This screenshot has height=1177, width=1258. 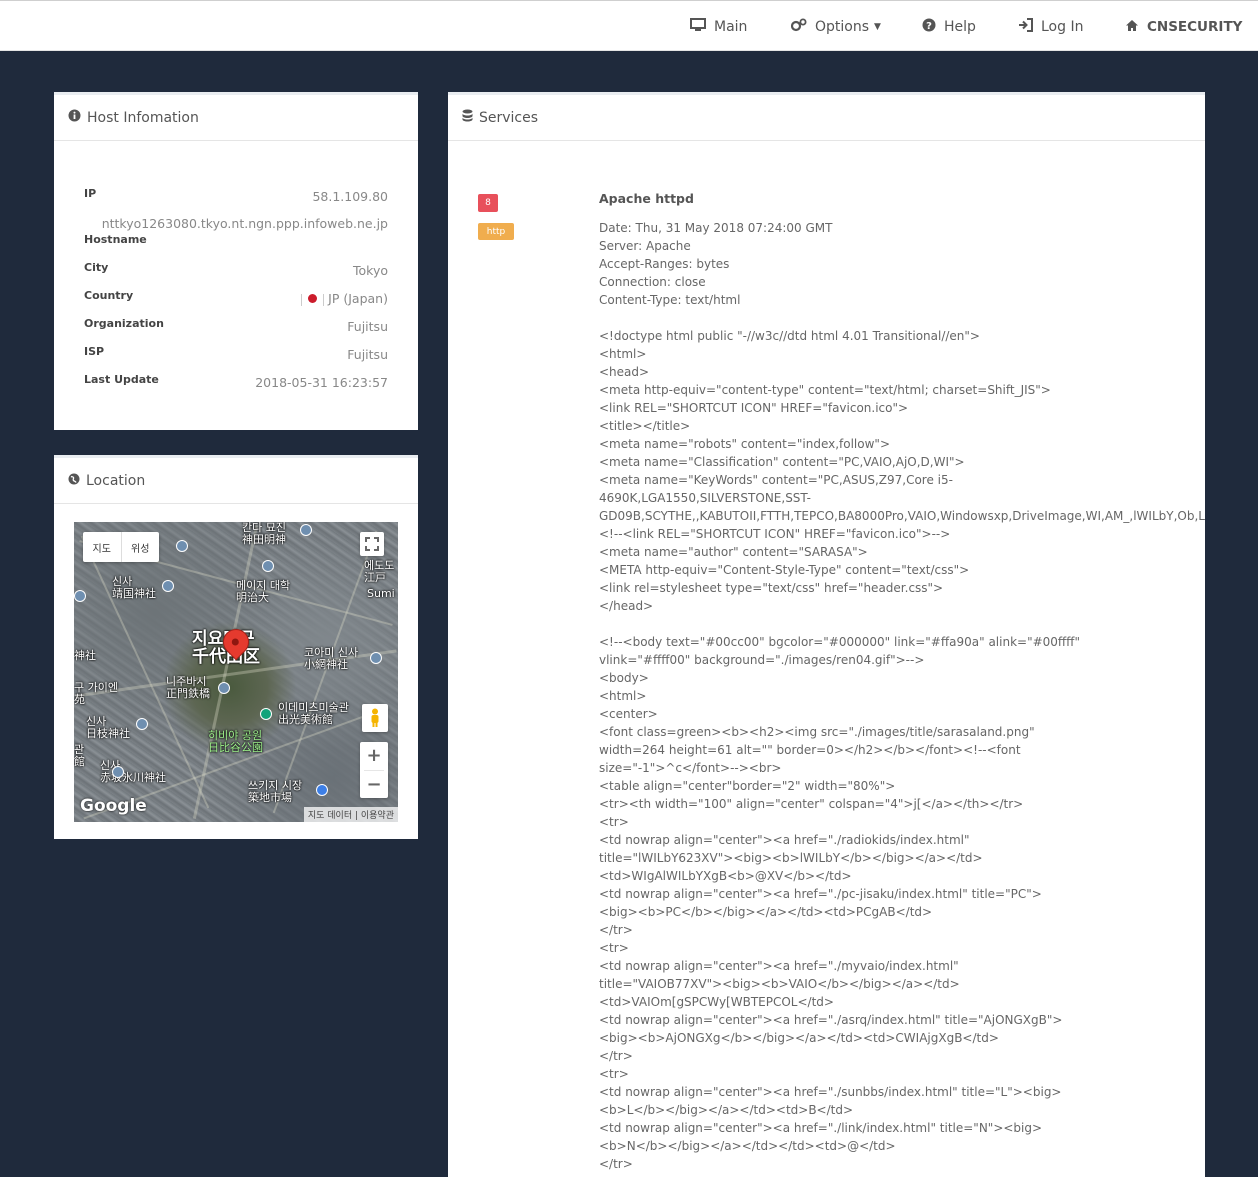 I want to click on map-attribution: 지도 데이터 | 이용약관, so click(x=350, y=814).